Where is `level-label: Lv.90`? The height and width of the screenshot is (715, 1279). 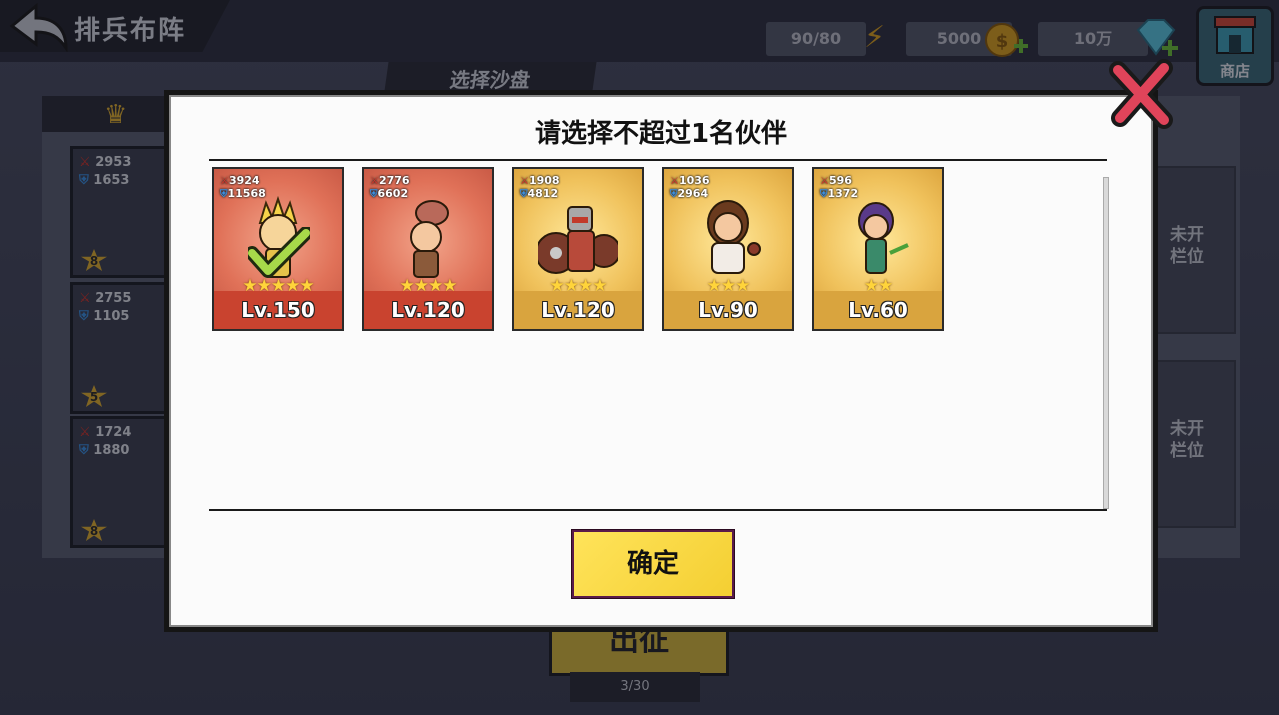 level-label: Lv.90 is located at coordinates (728, 310).